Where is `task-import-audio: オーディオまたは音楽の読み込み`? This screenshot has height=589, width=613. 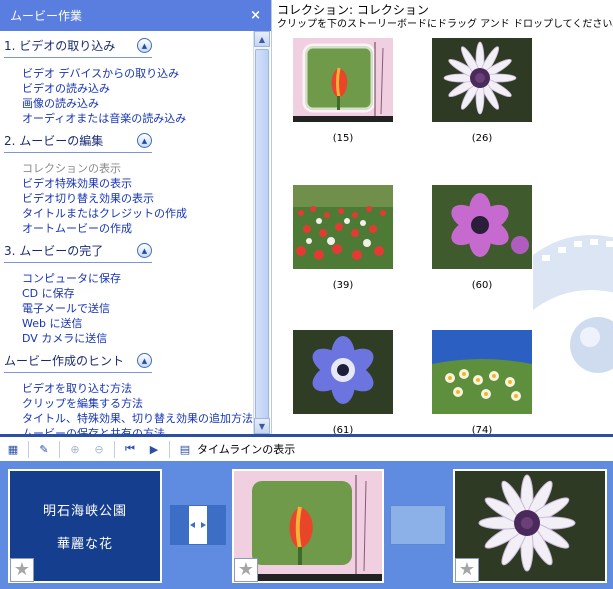
task-import-audio: オーディオまたは音楽の読み込み is located at coordinates (137, 118).